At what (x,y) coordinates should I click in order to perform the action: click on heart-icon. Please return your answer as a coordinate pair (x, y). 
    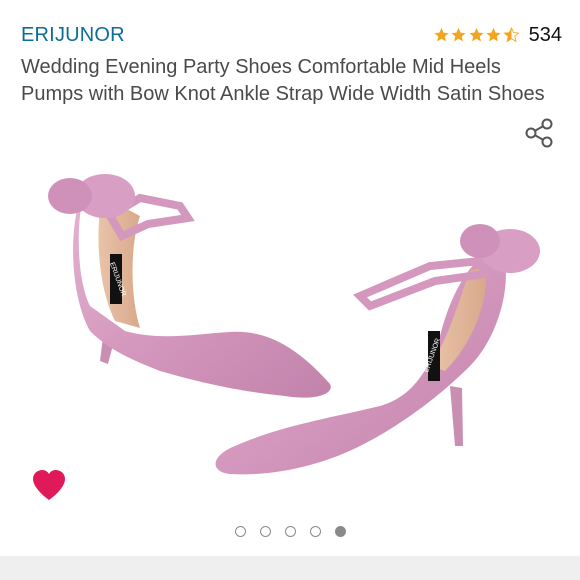
    Looking at the image, I should click on (49, 485).